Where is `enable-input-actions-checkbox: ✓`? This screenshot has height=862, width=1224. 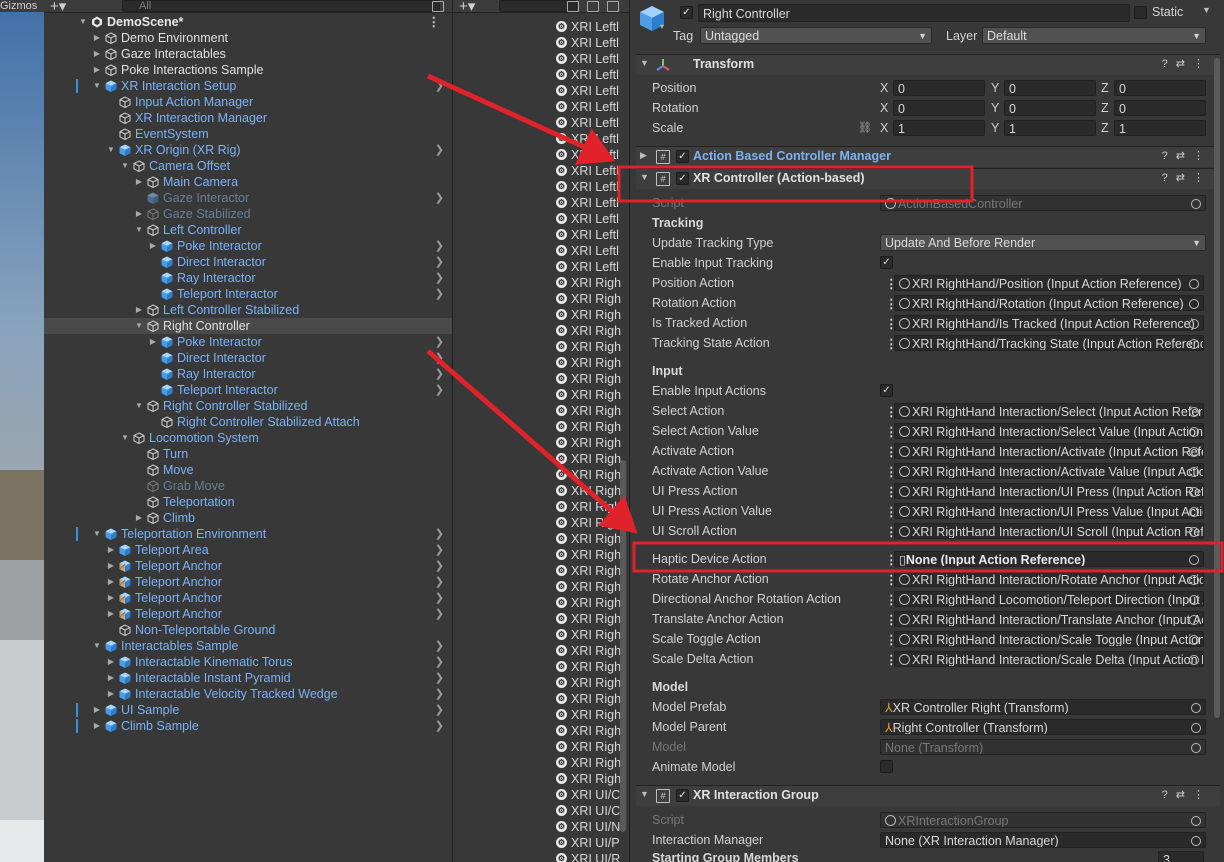
enable-input-actions-checkbox: ✓ is located at coordinates (886, 390).